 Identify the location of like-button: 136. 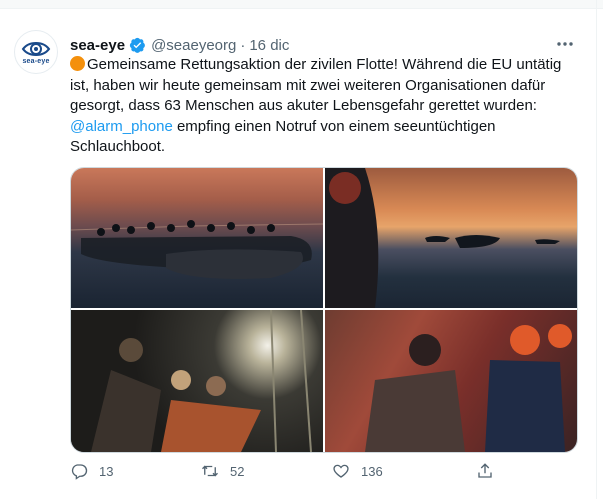
(357, 471).